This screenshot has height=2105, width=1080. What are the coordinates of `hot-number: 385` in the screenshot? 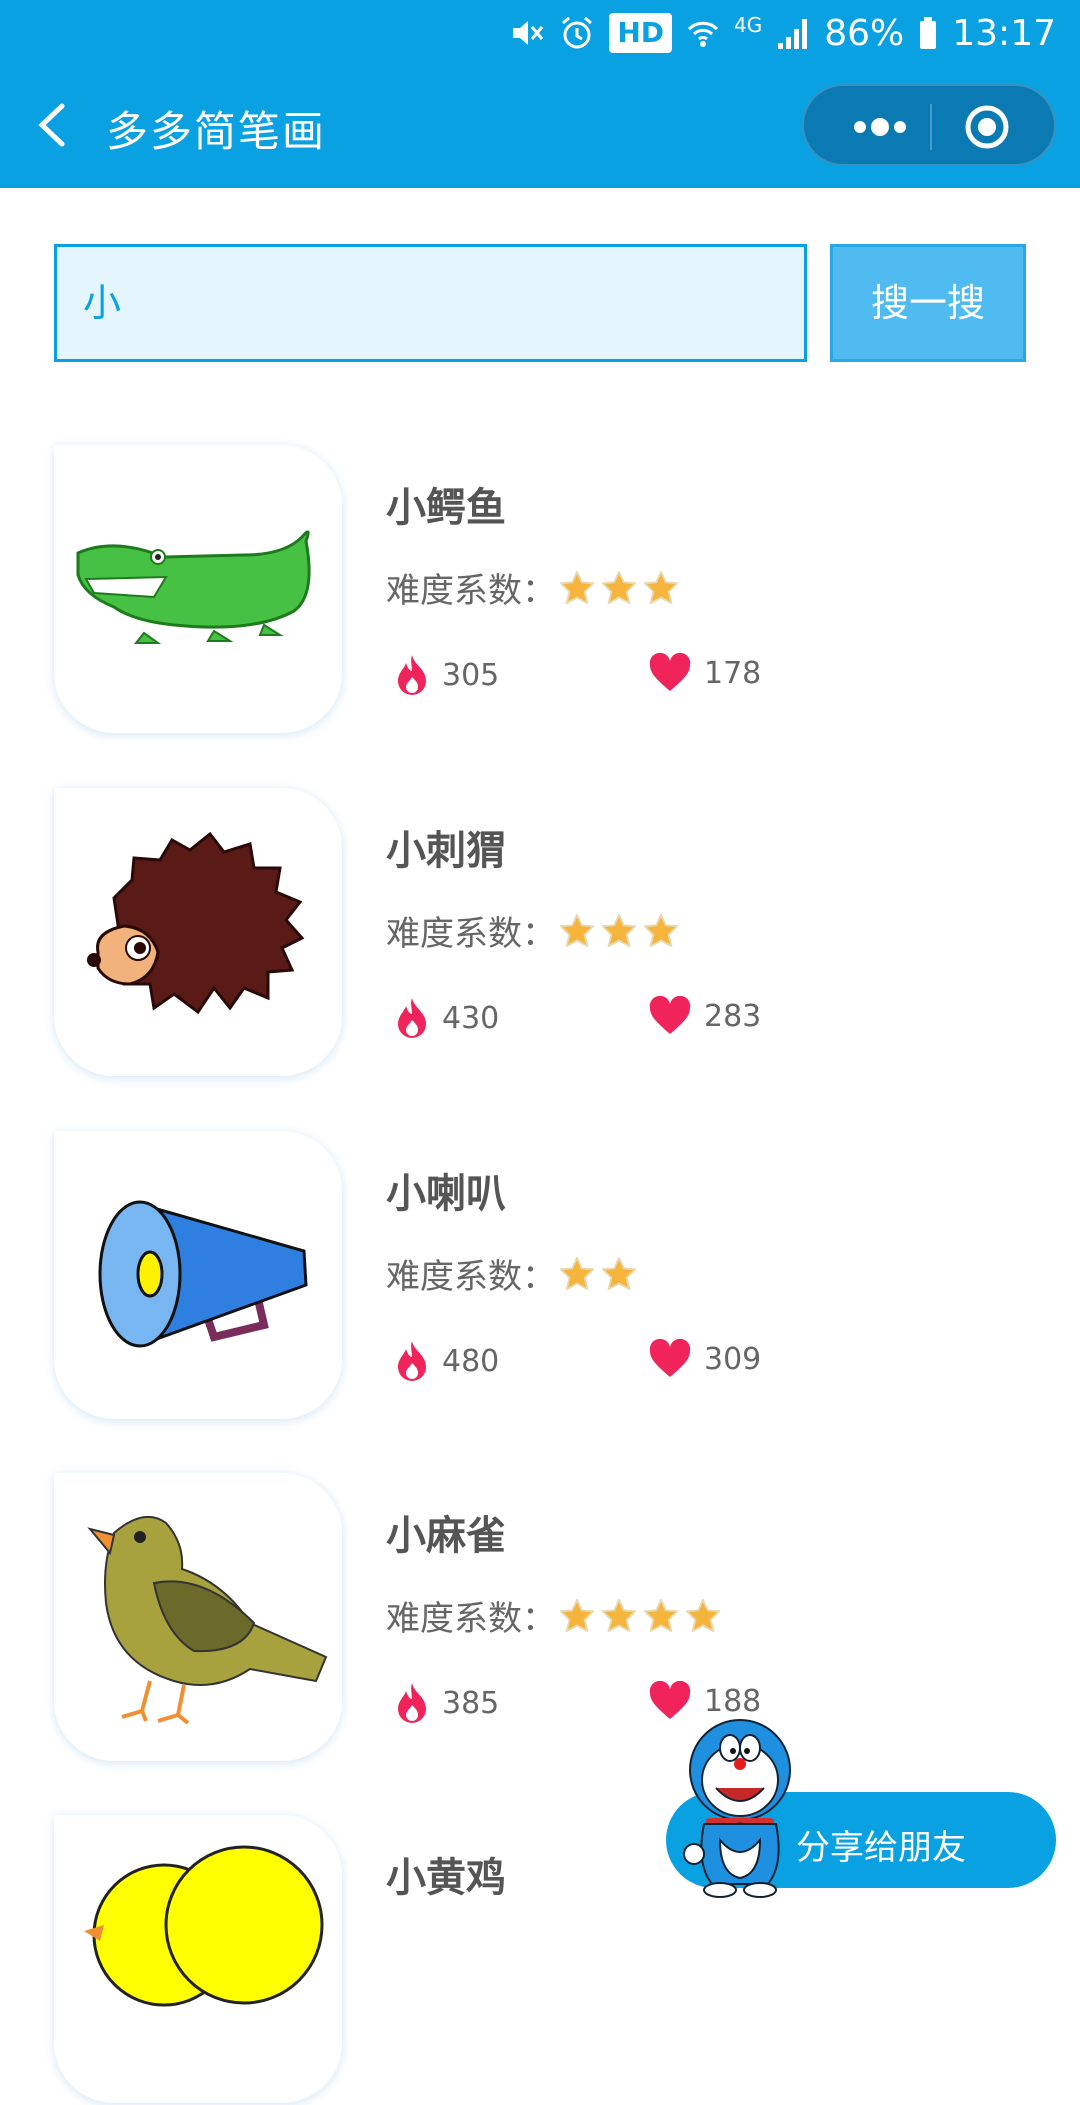 It's located at (471, 1703).